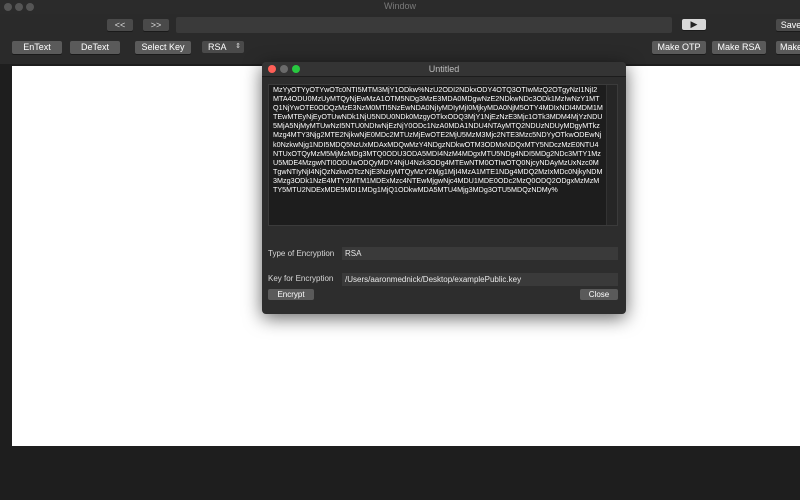  Describe the element at coordinates (599, 294) in the screenshot. I see `close-button: Close` at that location.